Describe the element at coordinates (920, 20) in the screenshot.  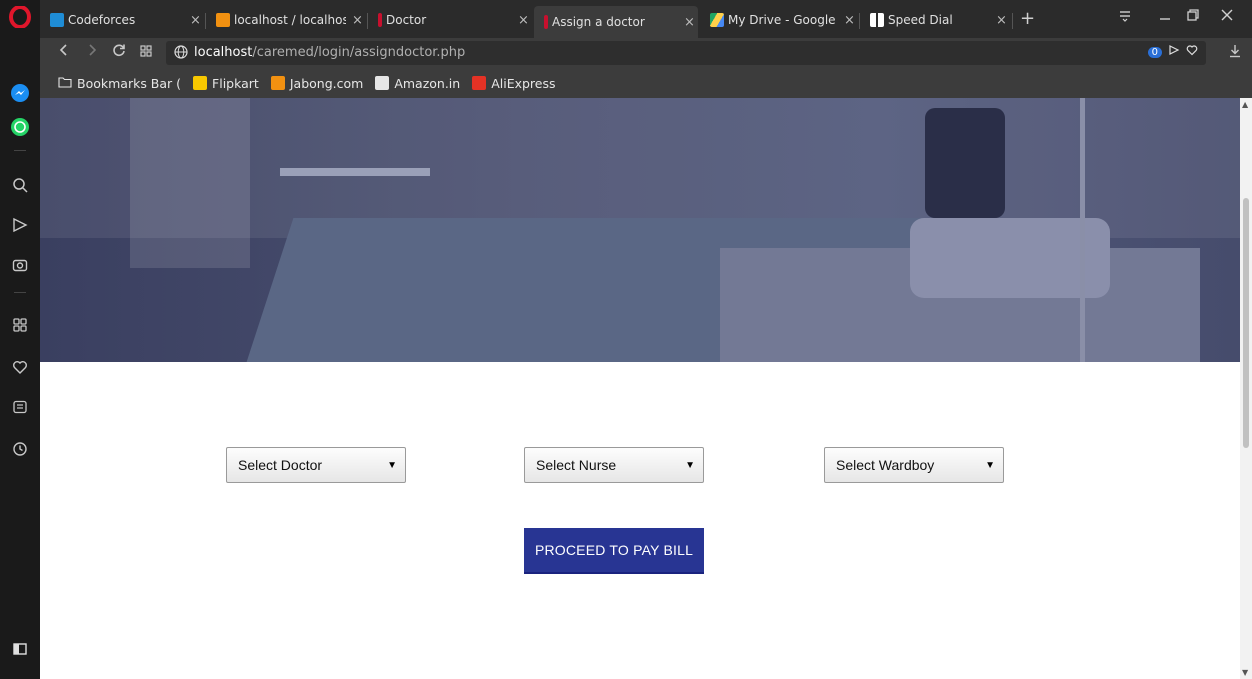
I see `tab-title: Speed Dial` at that location.